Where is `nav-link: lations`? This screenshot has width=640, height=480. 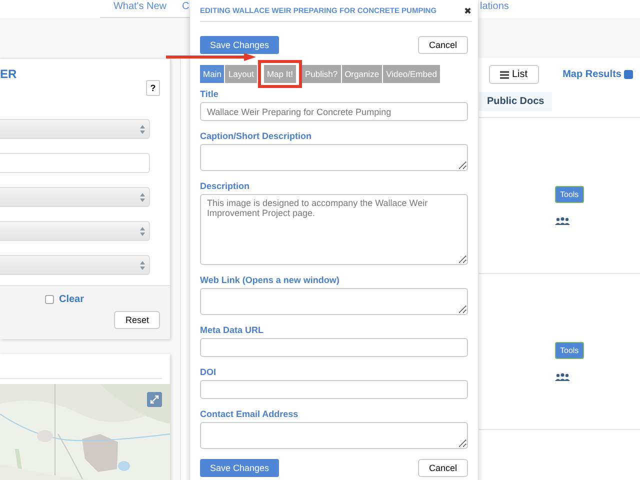 nav-link: lations is located at coordinates (558, 9).